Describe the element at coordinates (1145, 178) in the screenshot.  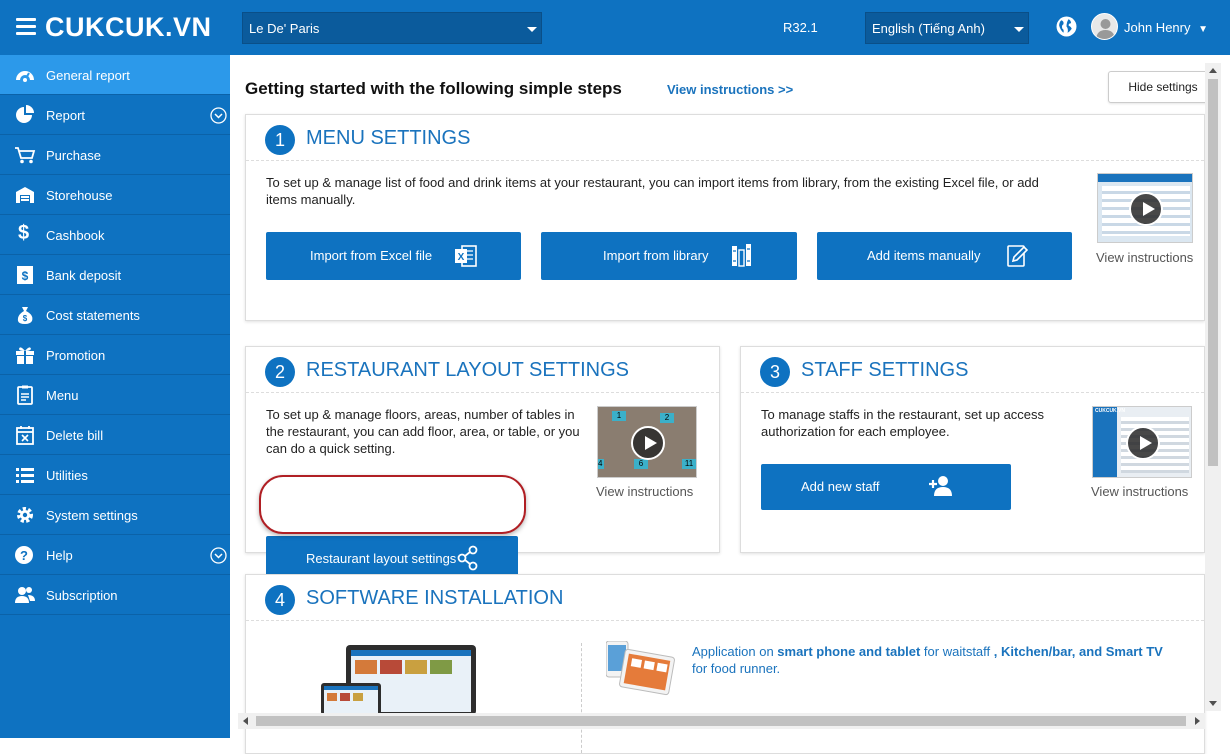
I see `thumbnail-bar` at that location.